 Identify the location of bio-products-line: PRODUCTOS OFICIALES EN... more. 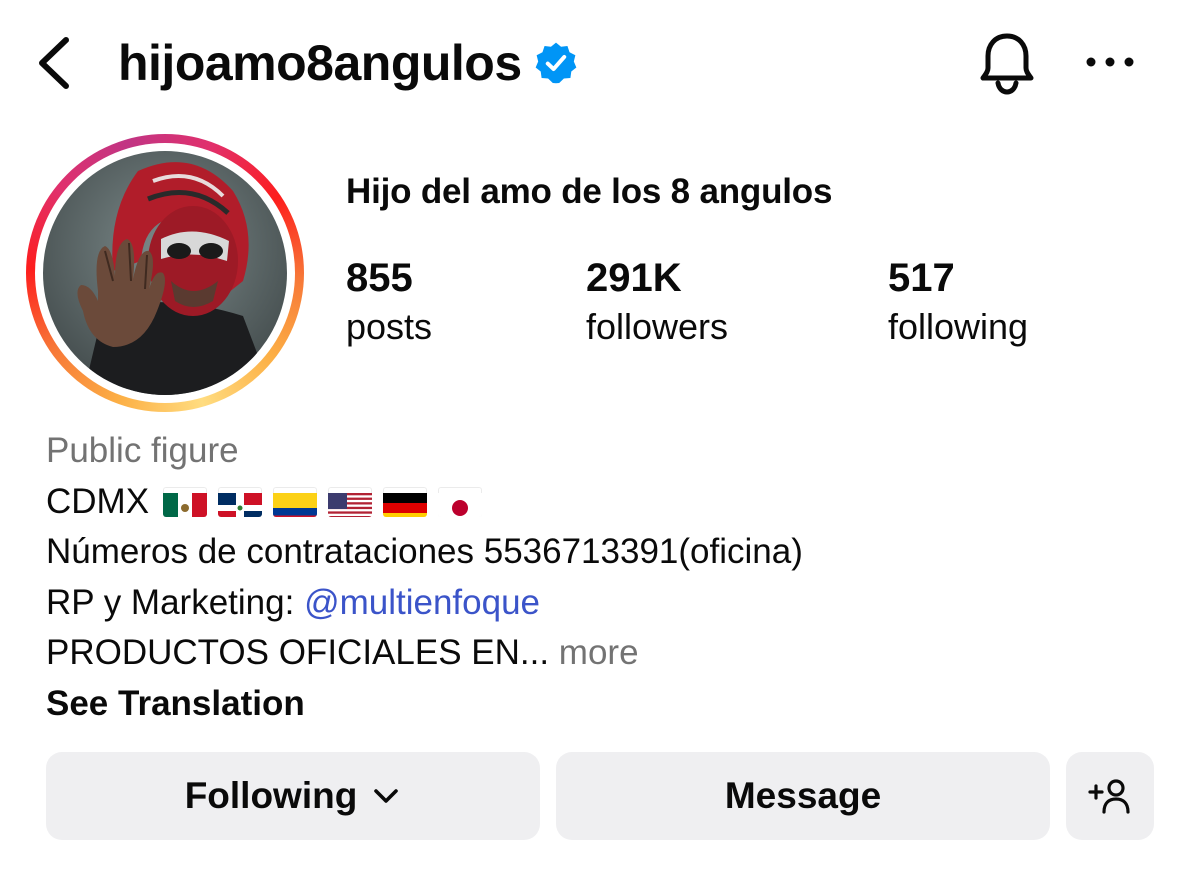
(596, 653).